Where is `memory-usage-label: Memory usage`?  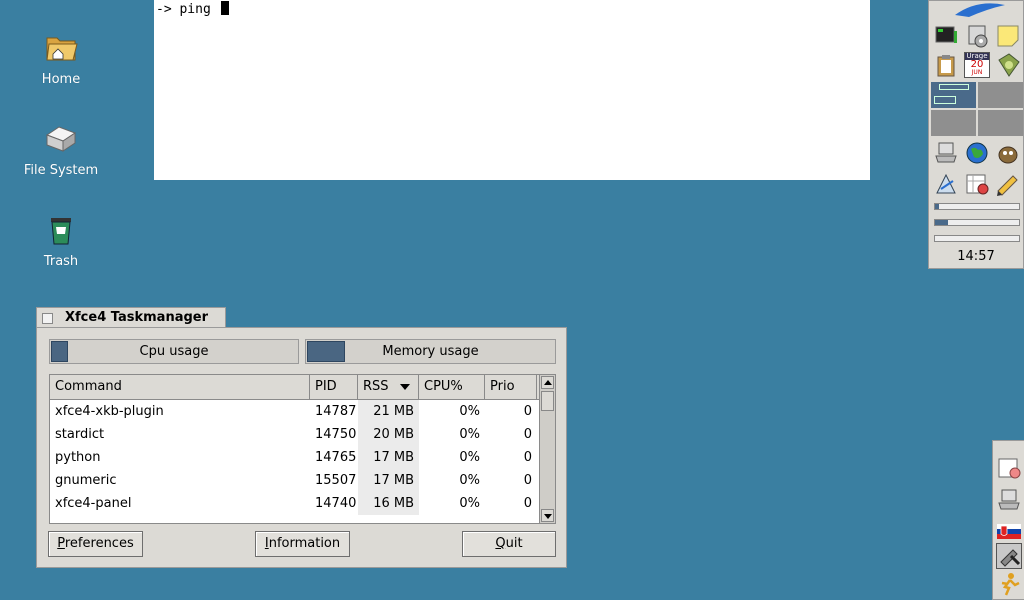 memory-usage-label: Memory usage is located at coordinates (430, 351).